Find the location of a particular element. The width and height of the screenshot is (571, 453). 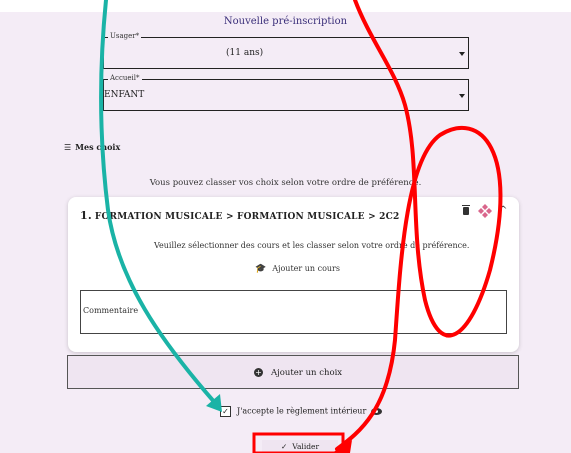

add-course-button: 🎓 Ajouter un cours is located at coordinates (297, 269).